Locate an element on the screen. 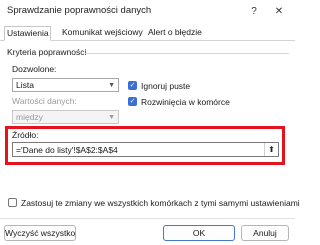  criteria-group-divider is located at coordinates (187, 53).